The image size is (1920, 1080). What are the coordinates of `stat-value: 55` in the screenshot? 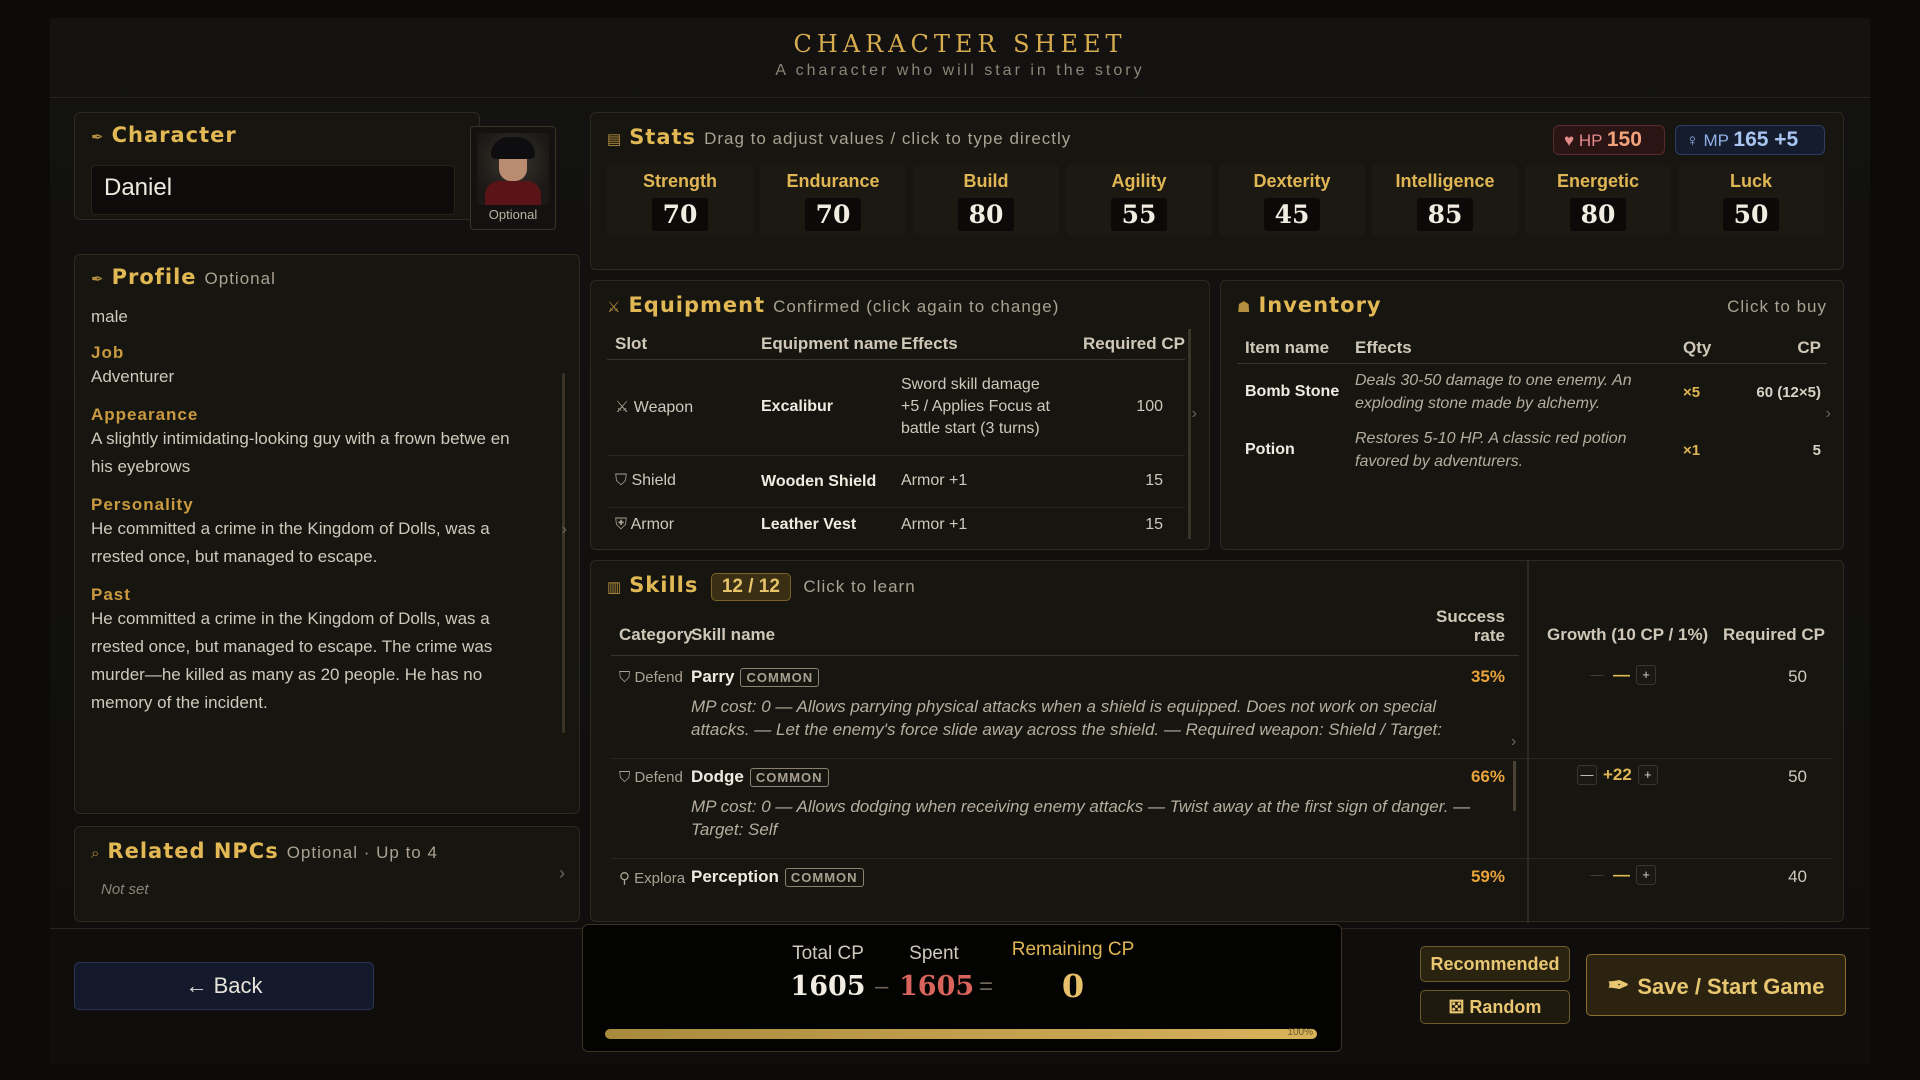 It's located at (1139, 214).